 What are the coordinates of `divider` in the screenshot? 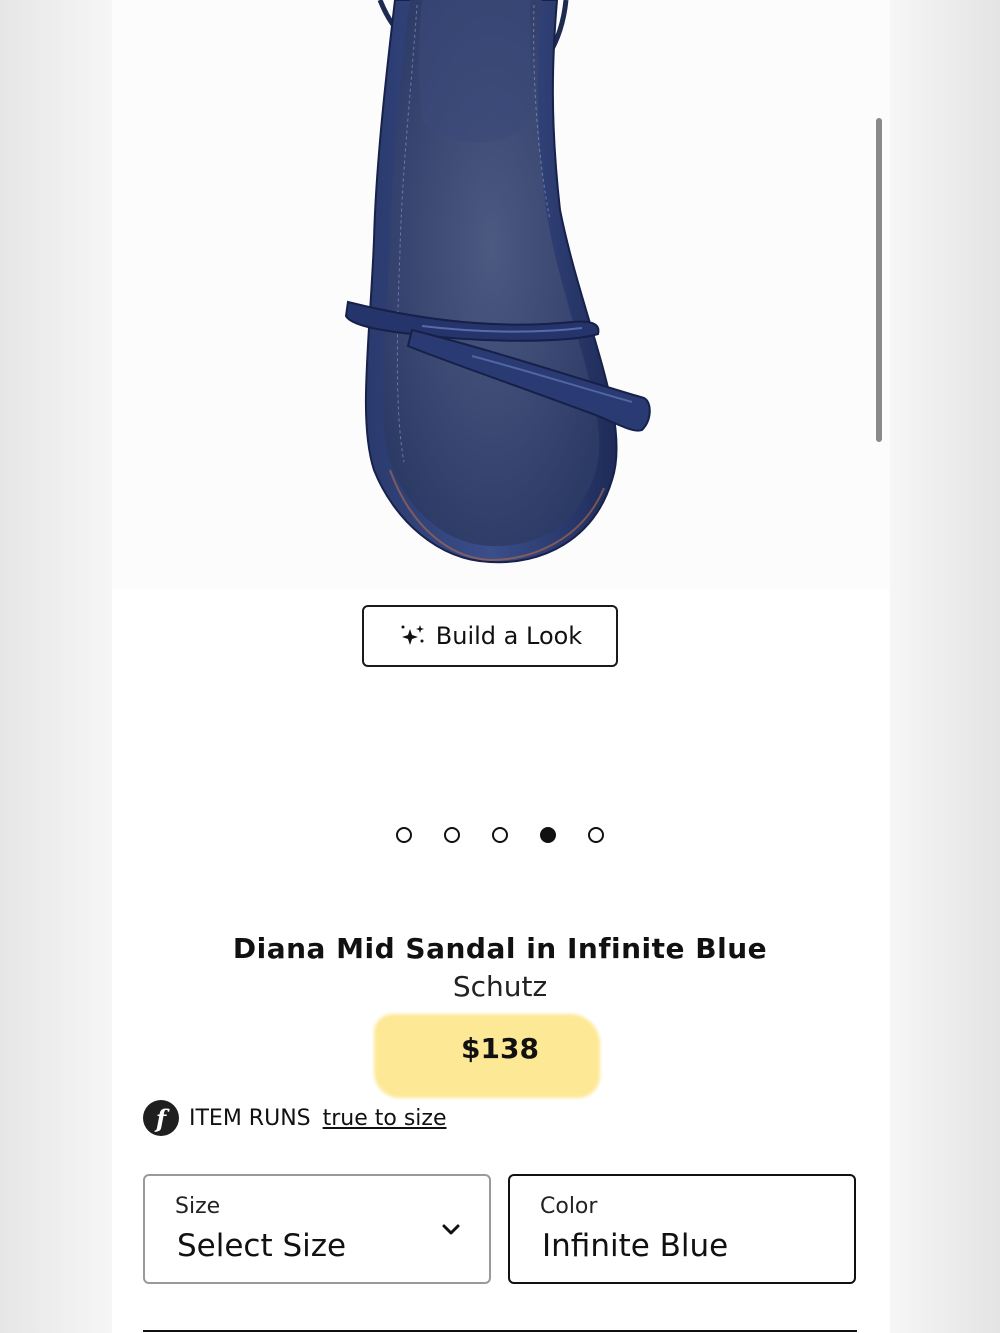 It's located at (500, 1331).